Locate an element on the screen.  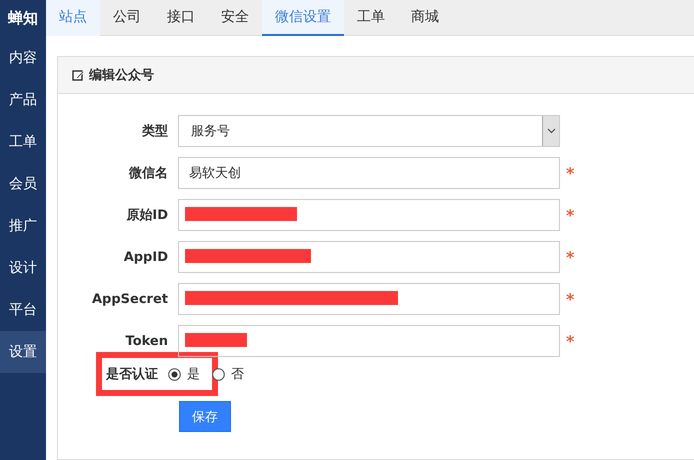
sidebar-item: 平台 is located at coordinates (23, 310).